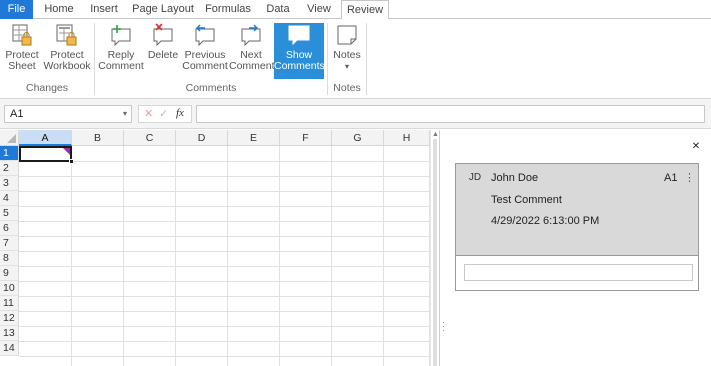  Describe the element at coordinates (67, 51) in the screenshot. I see `protect-workbook-button: Protect Workbook` at that location.